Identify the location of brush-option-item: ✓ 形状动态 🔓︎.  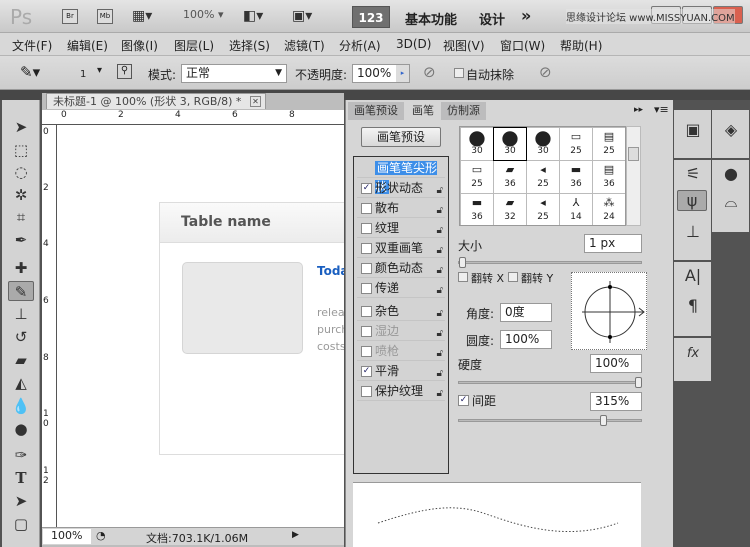
(401, 188).